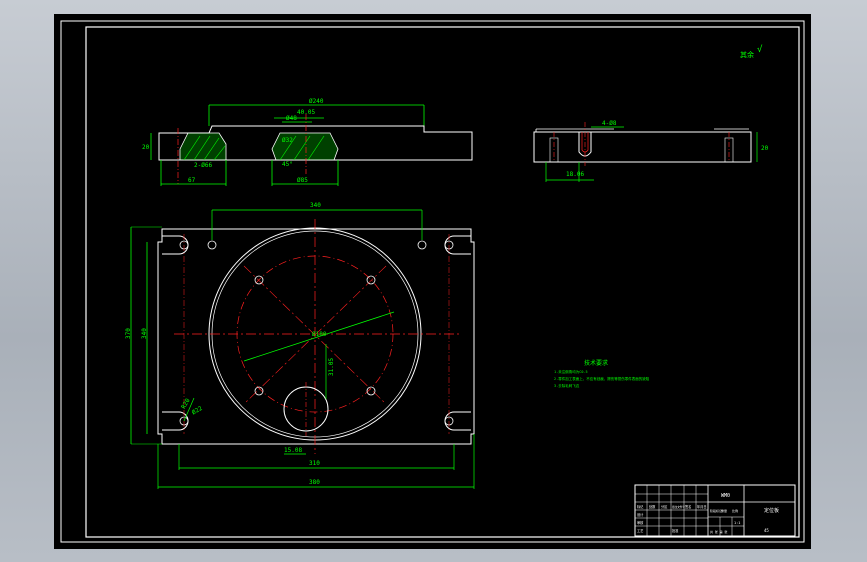  I want to click on dim-plan-bottom-outer: 380, so click(314, 482).